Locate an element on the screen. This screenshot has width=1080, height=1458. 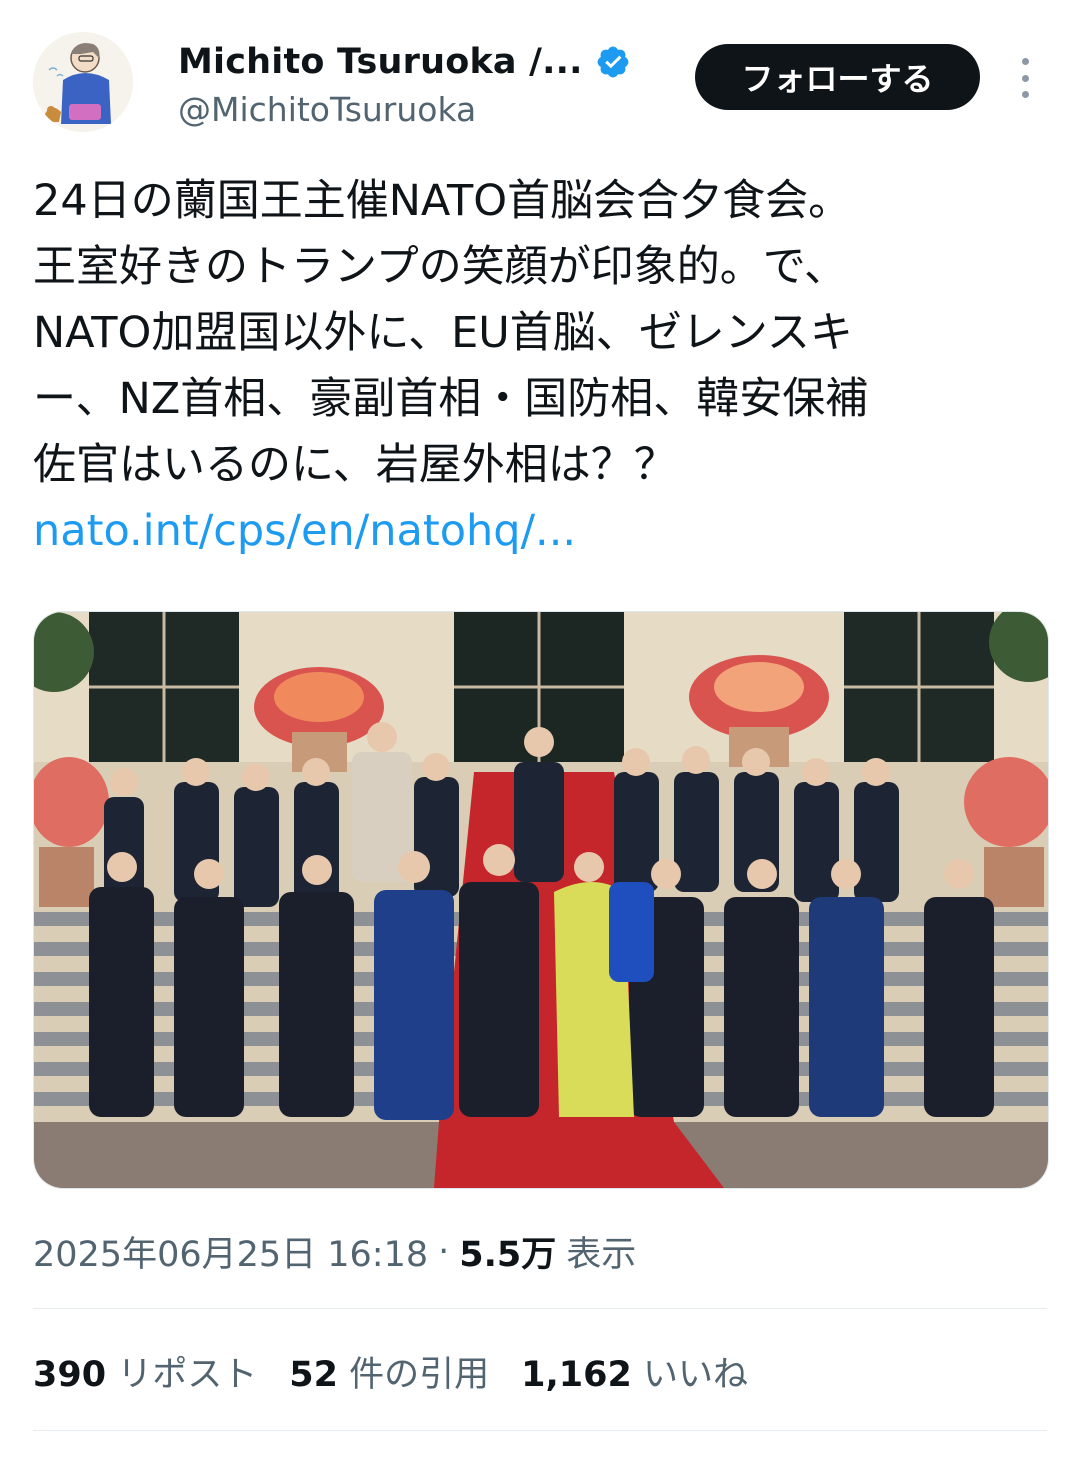
tweet-meta: 2025年06月25日 16:18 · 5.5万 表示 is located at coordinates (334, 1251).